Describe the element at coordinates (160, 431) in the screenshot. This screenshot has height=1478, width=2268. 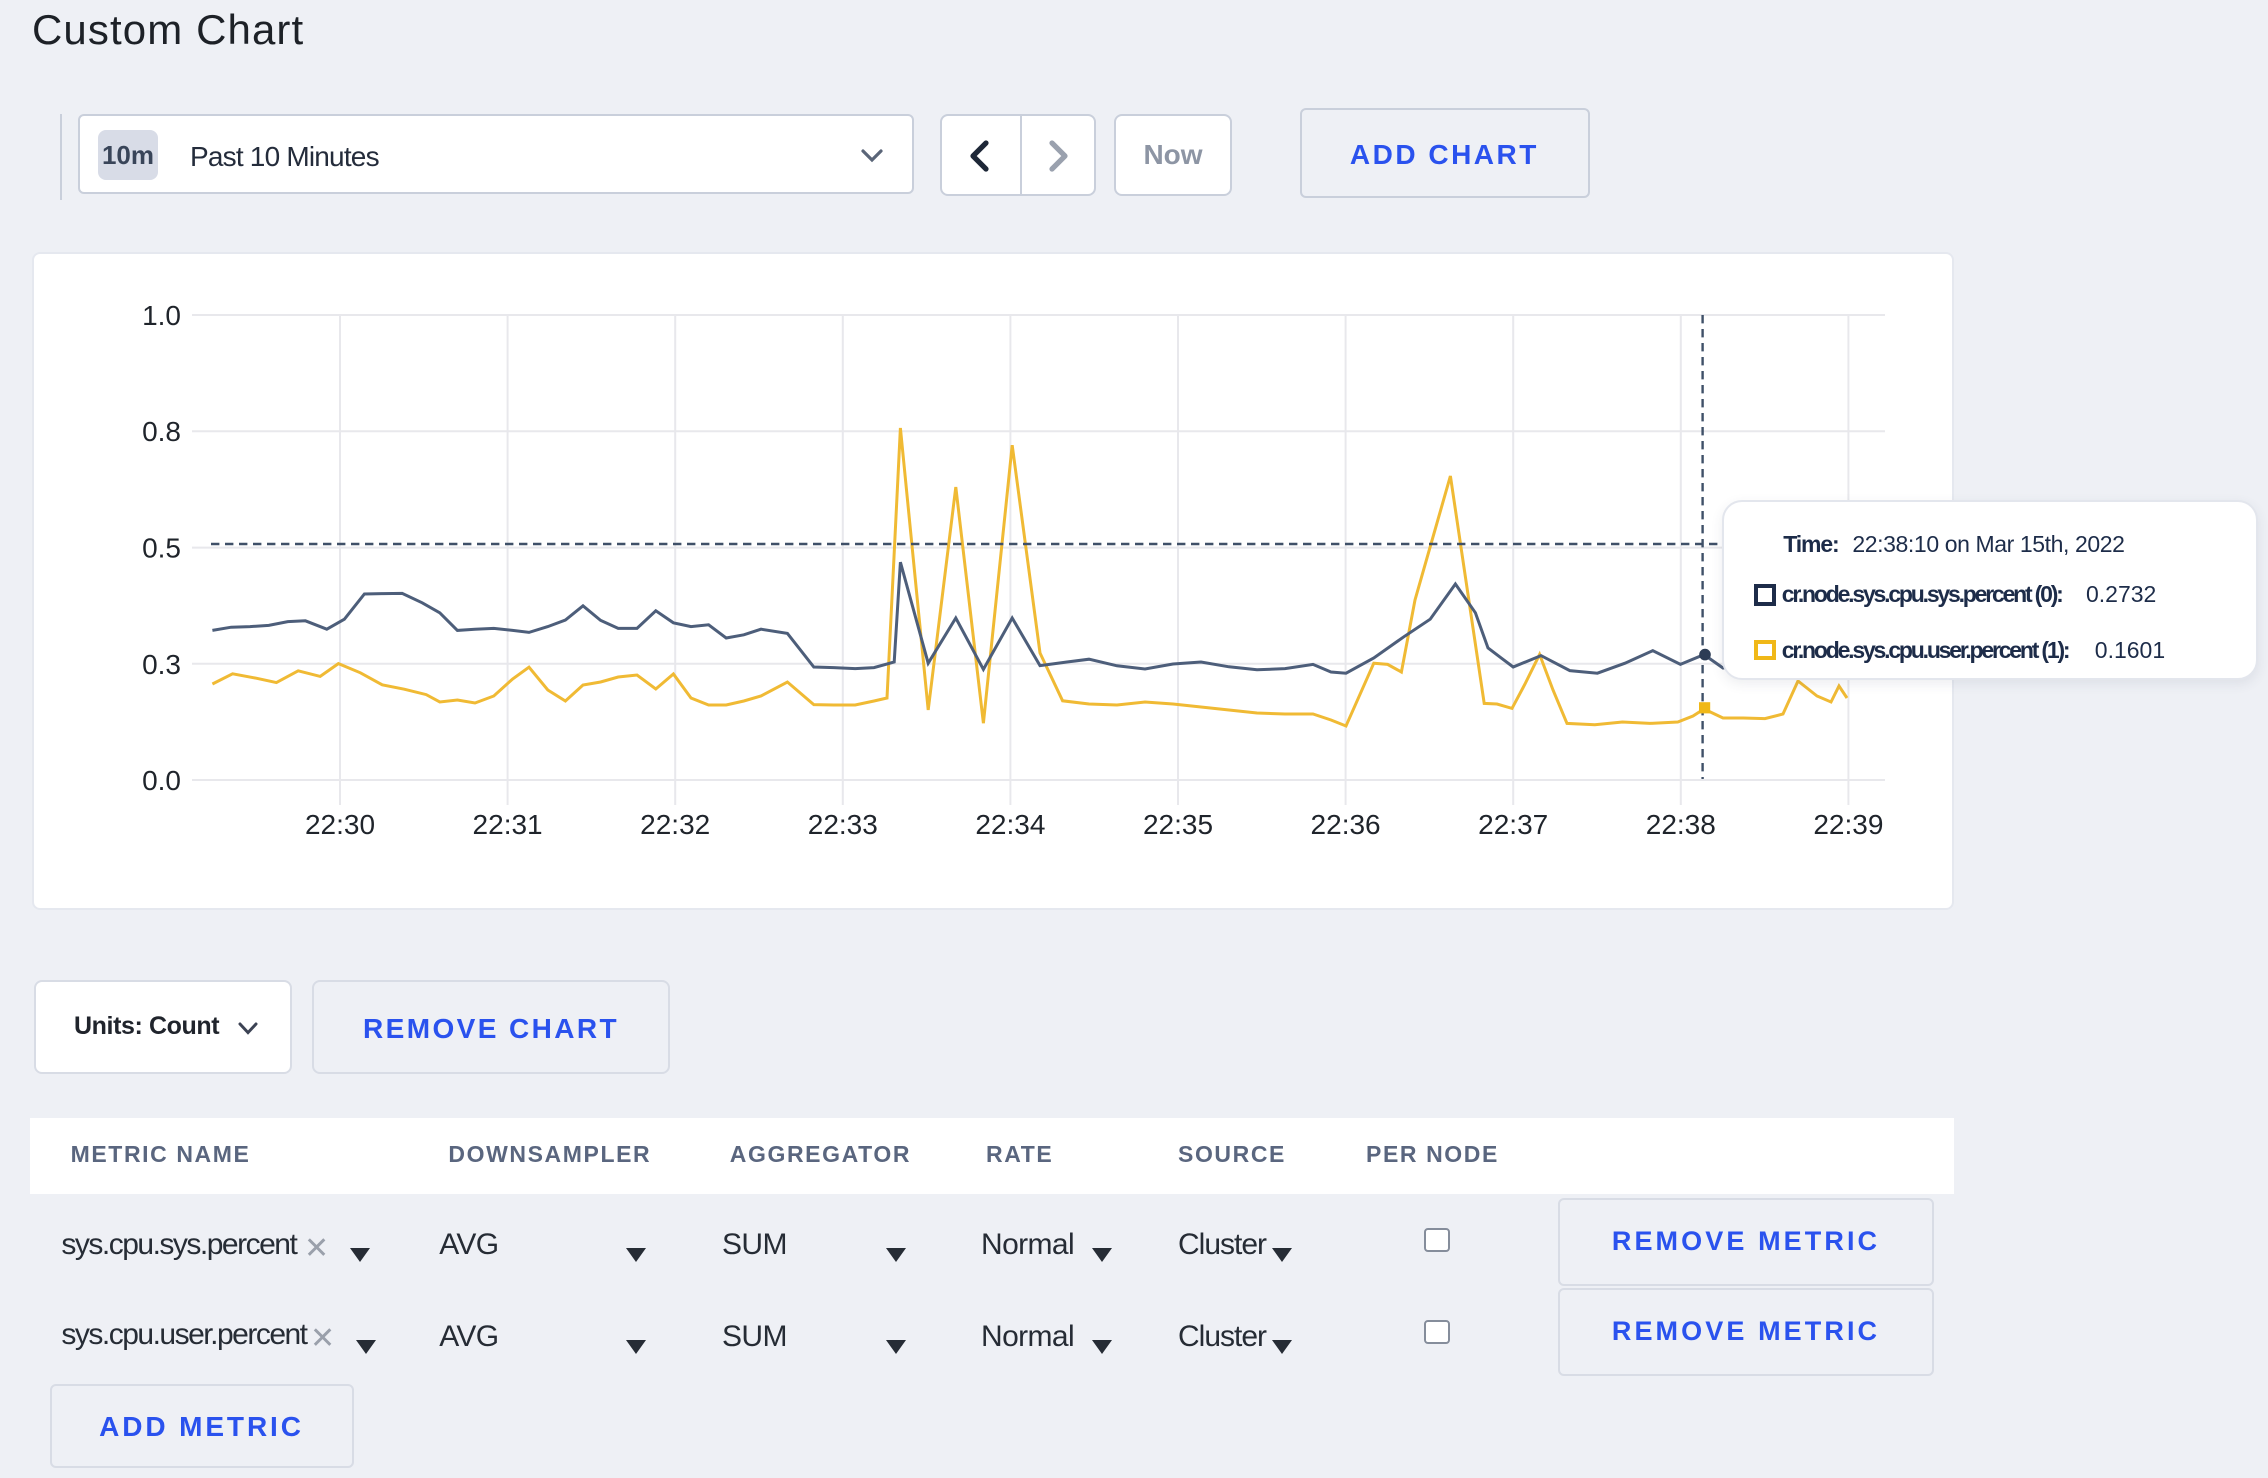
I see `svg-text: 0.8` at that location.